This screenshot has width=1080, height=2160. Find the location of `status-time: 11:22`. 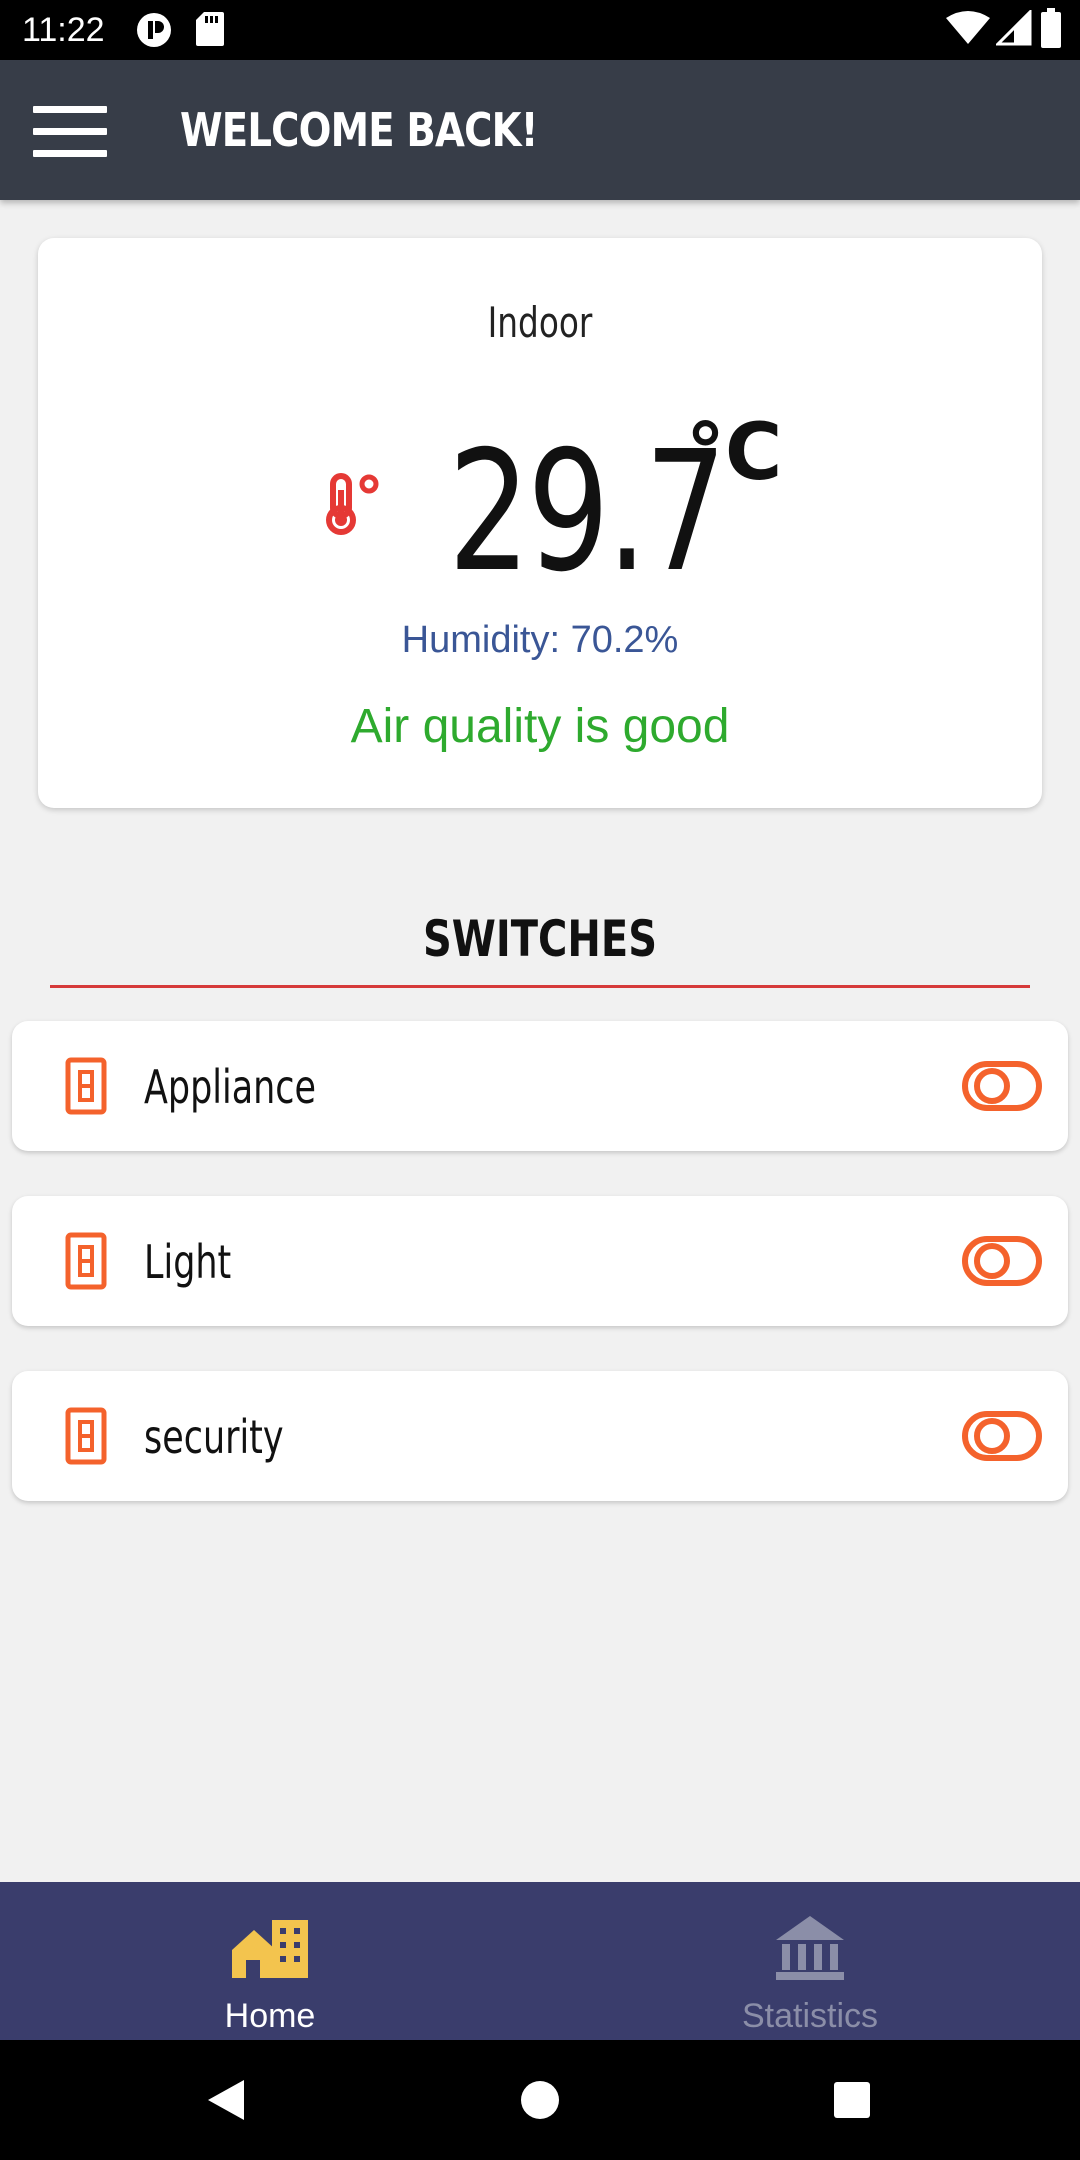

status-time: 11:22 is located at coordinates (63, 30).